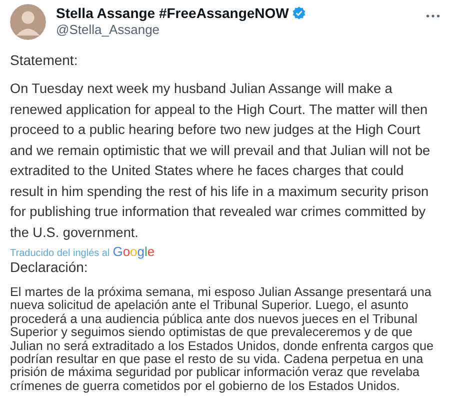 This screenshot has height=407, width=450. I want to click on google-logo: Google, so click(133, 251).